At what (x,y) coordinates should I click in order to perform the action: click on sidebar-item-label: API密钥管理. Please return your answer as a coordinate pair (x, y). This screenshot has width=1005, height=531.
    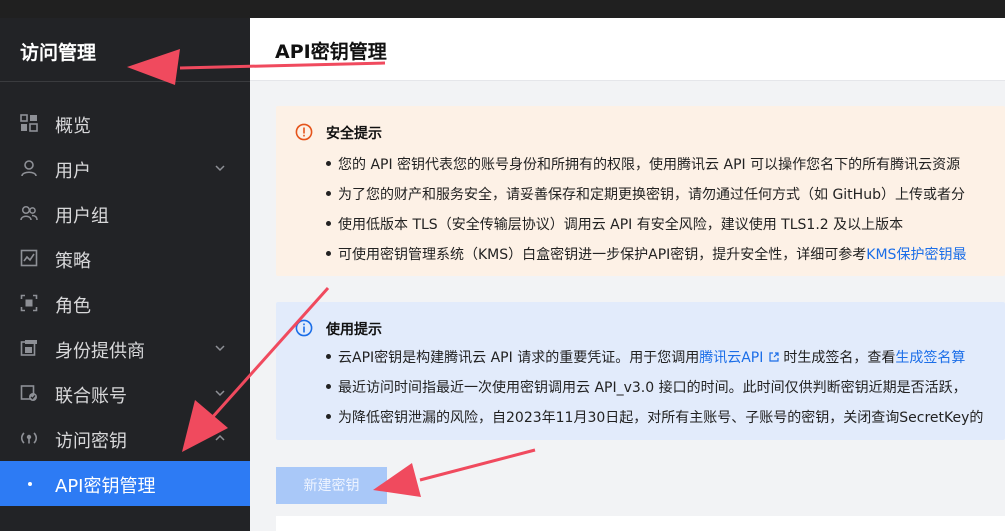
    Looking at the image, I should click on (105, 486).